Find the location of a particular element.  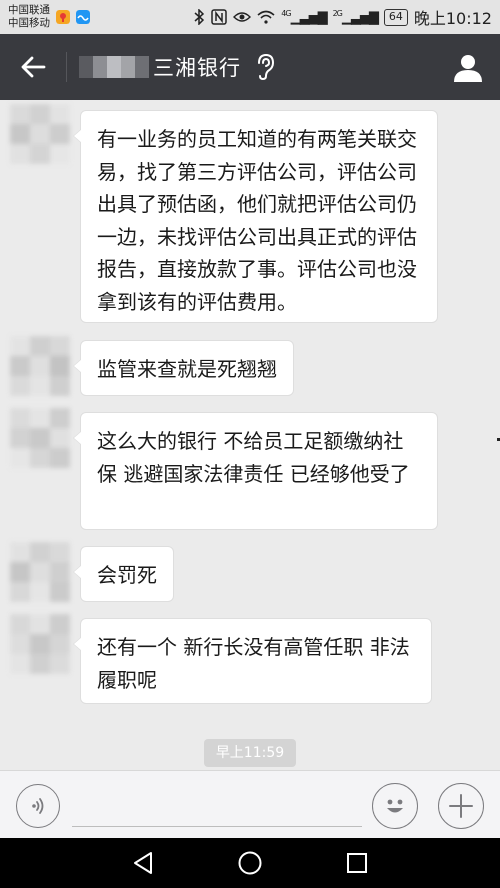

battery-indicator: 64 is located at coordinates (395, 17).